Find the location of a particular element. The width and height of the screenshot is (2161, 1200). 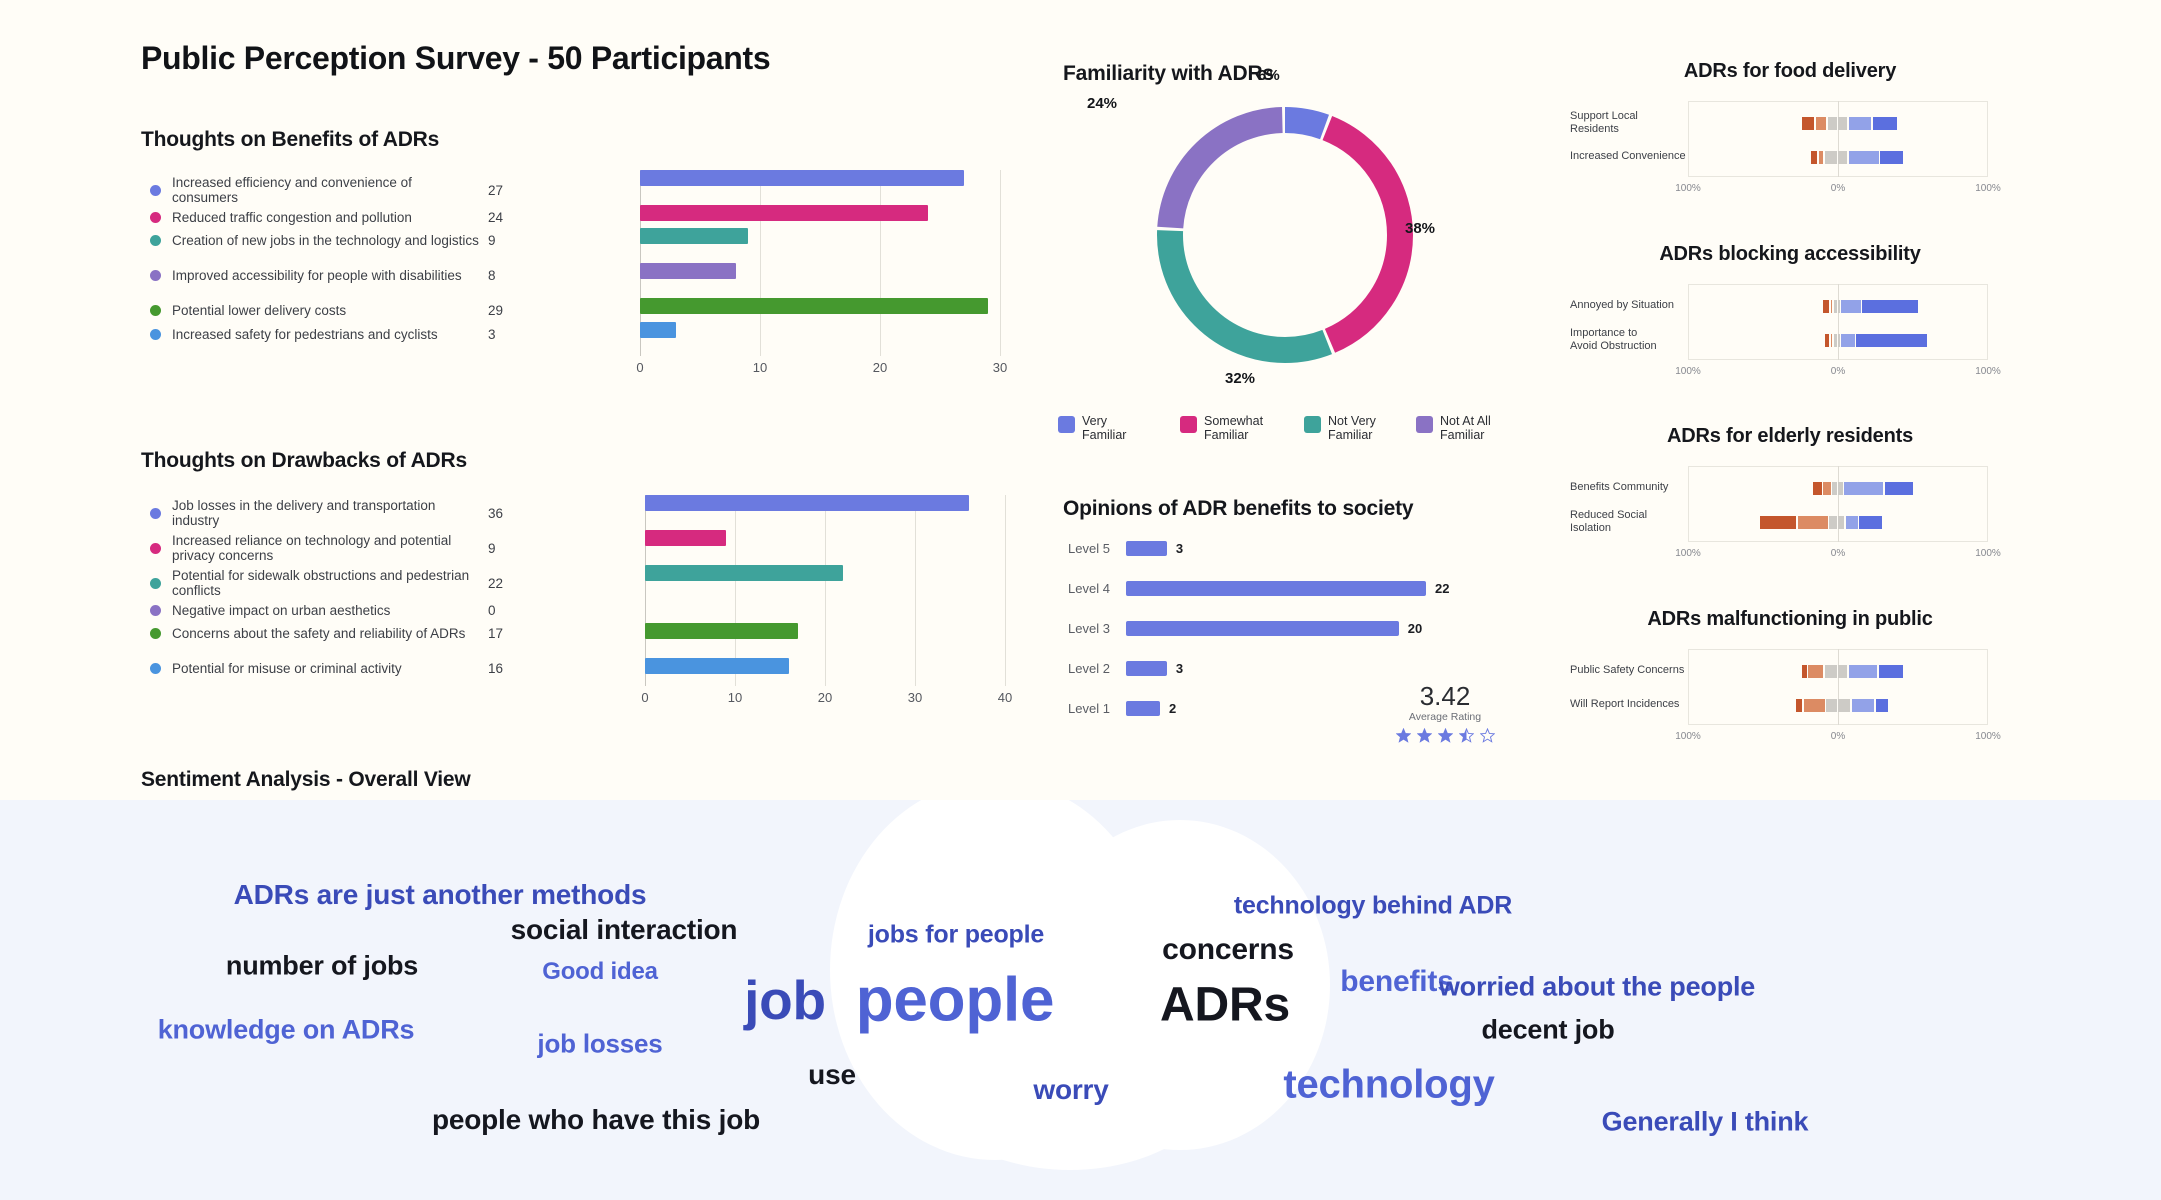

likert-panel-title: ADRs malfunctioning in public is located at coordinates (1790, 619).